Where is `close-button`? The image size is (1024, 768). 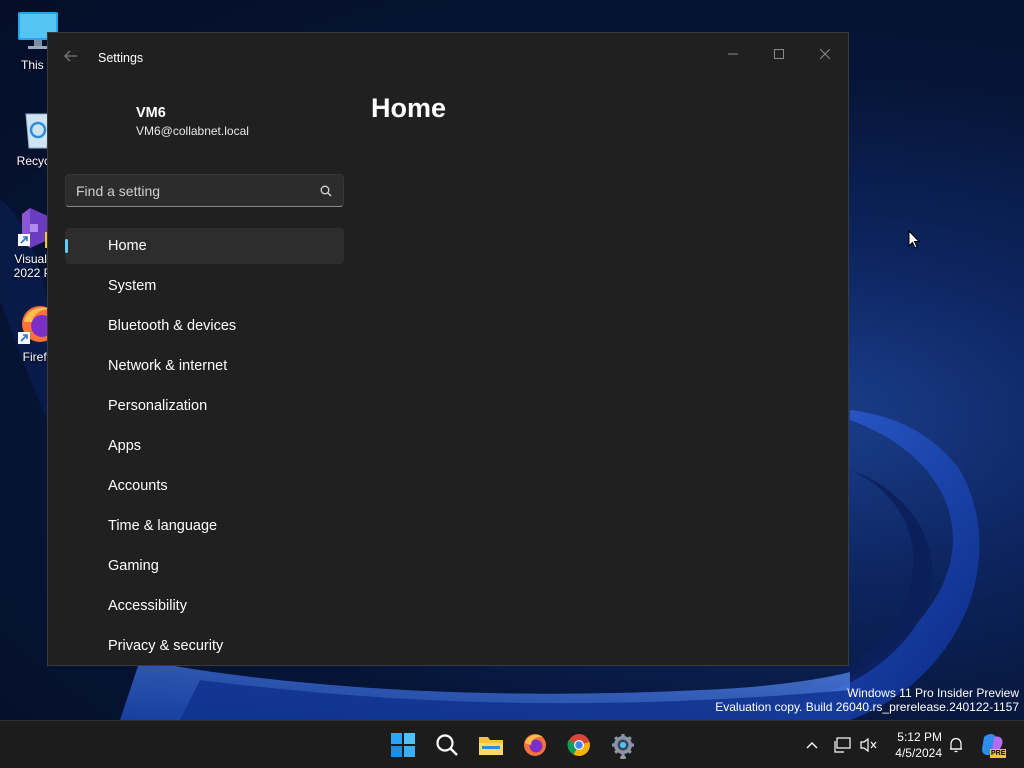
close-button is located at coordinates (825, 54).